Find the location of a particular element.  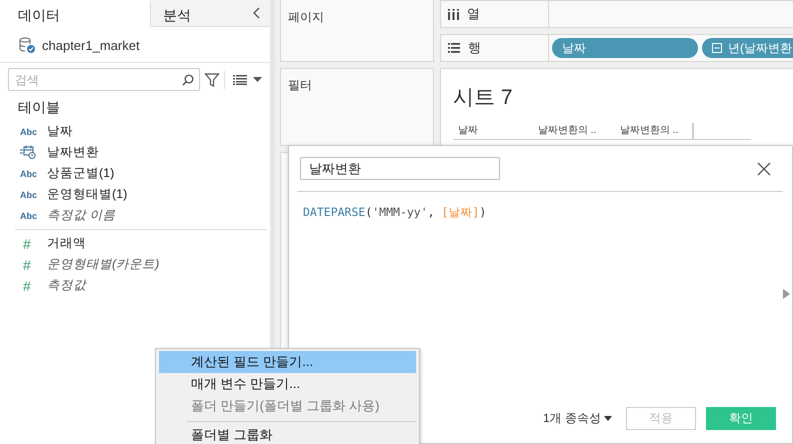

field-name: 측정값 이름 is located at coordinates (81, 215).